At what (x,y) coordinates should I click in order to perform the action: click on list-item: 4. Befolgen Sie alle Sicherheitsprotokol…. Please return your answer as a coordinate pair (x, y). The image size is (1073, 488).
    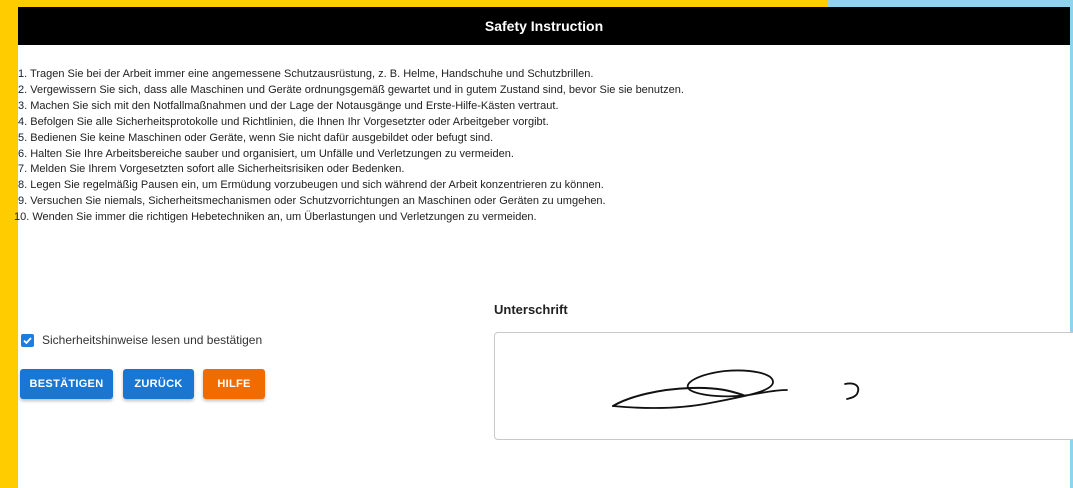
    Looking at the image, I should click on (283, 121).